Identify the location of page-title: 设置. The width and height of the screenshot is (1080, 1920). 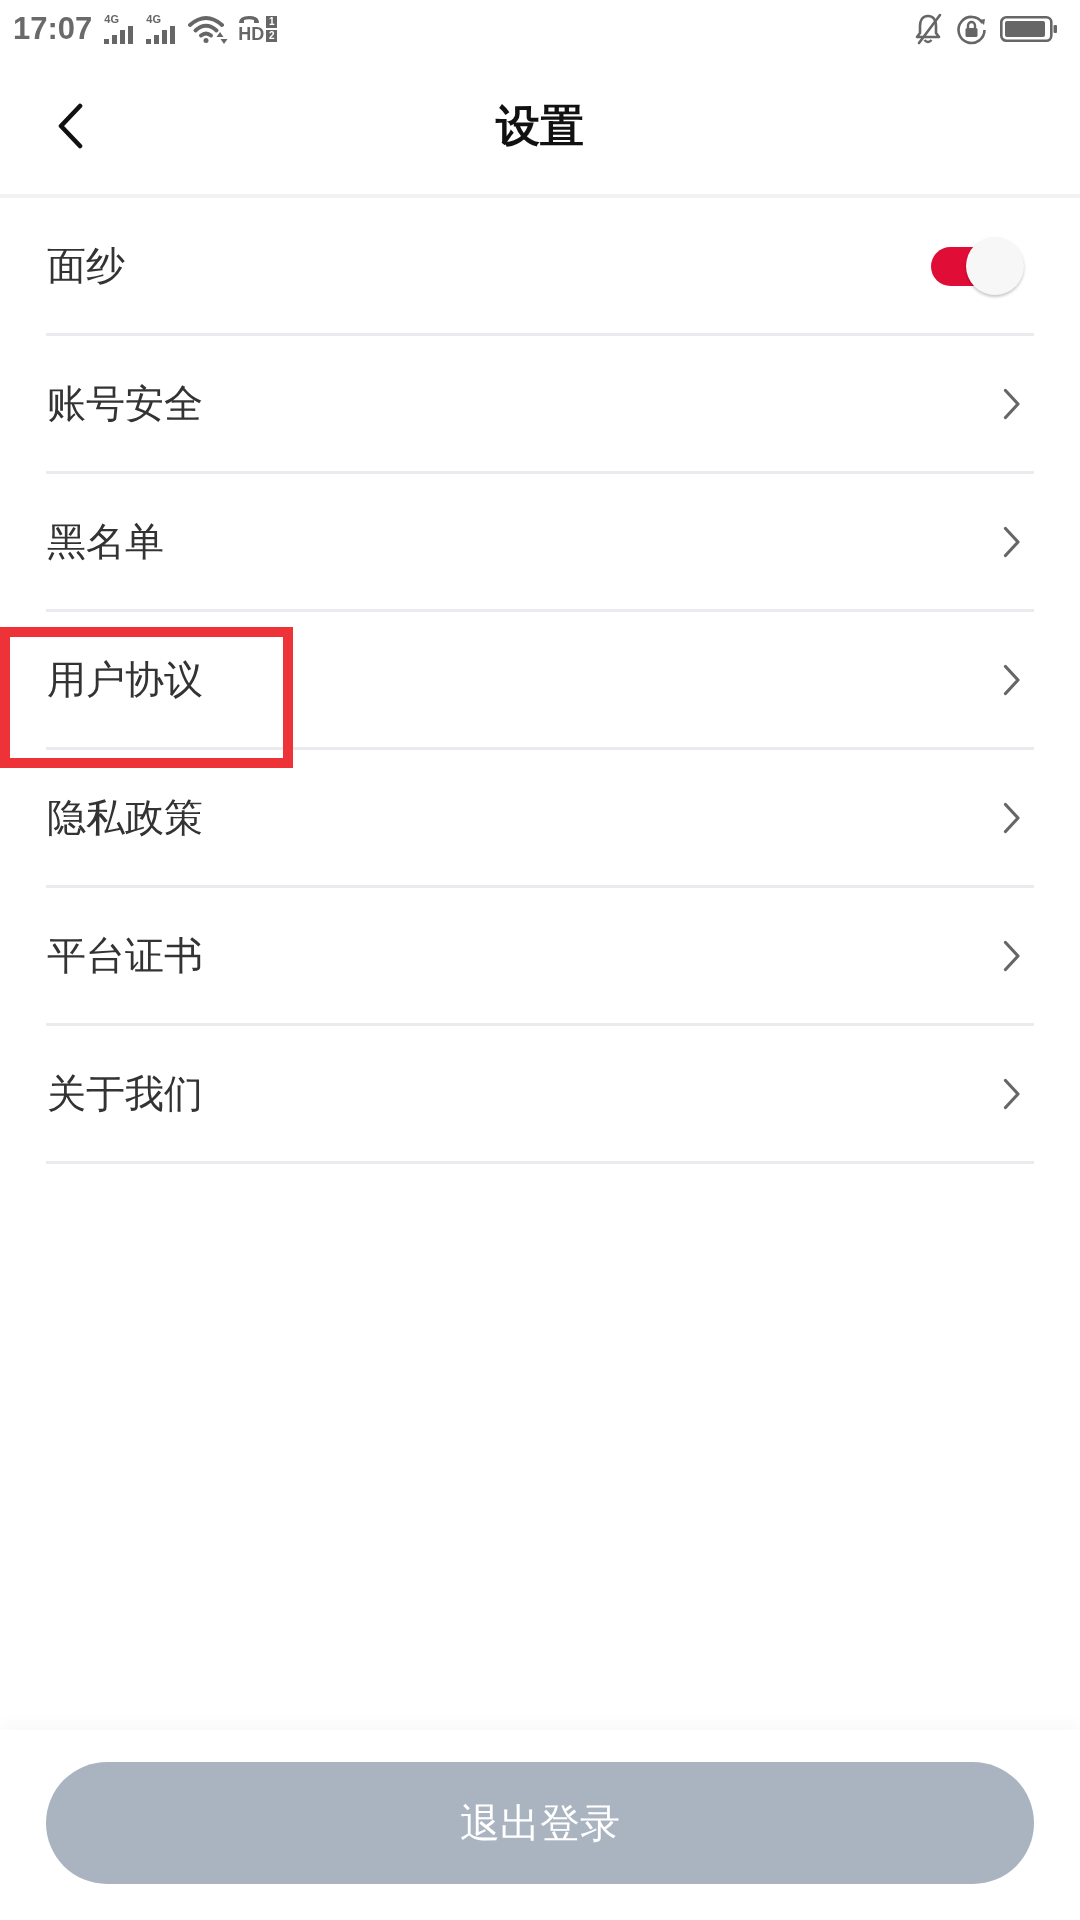
(540, 125).